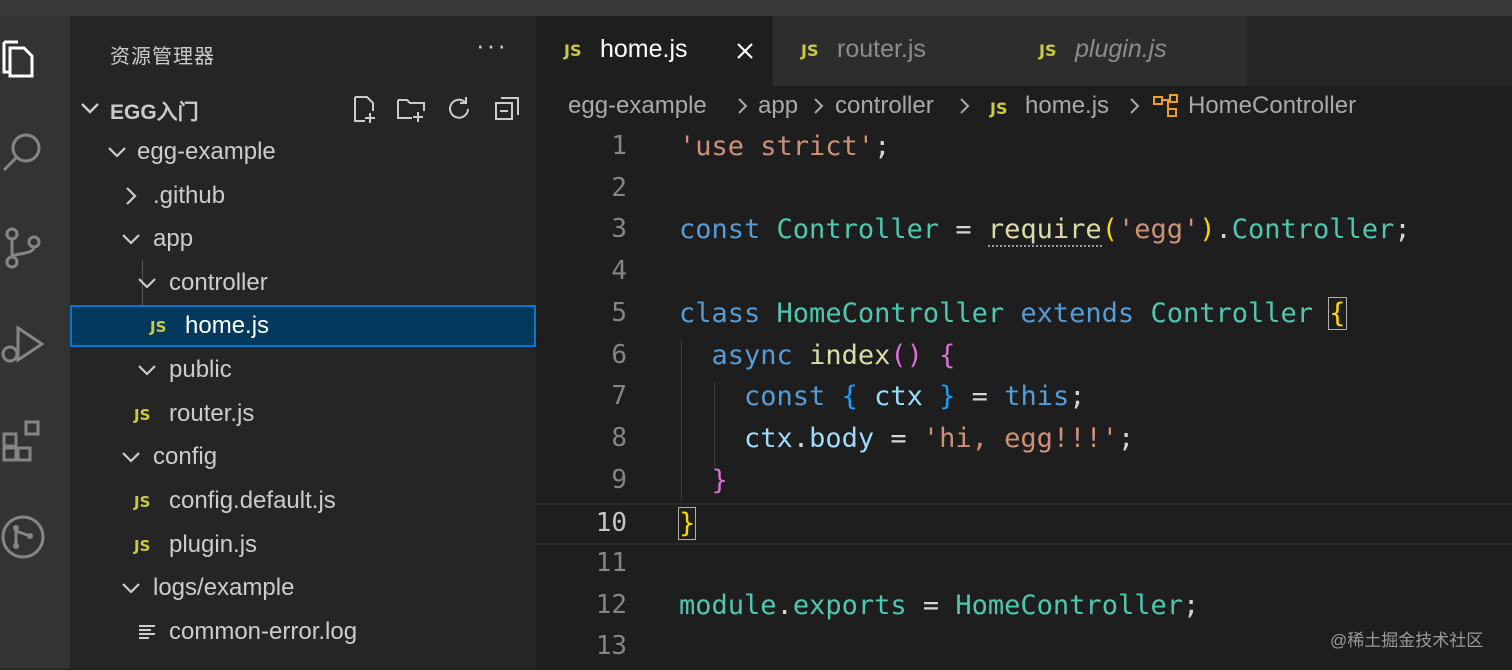  What do you see at coordinates (745, 51) in the screenshot?
I see `close-icon` at bounding box center [745, 51].